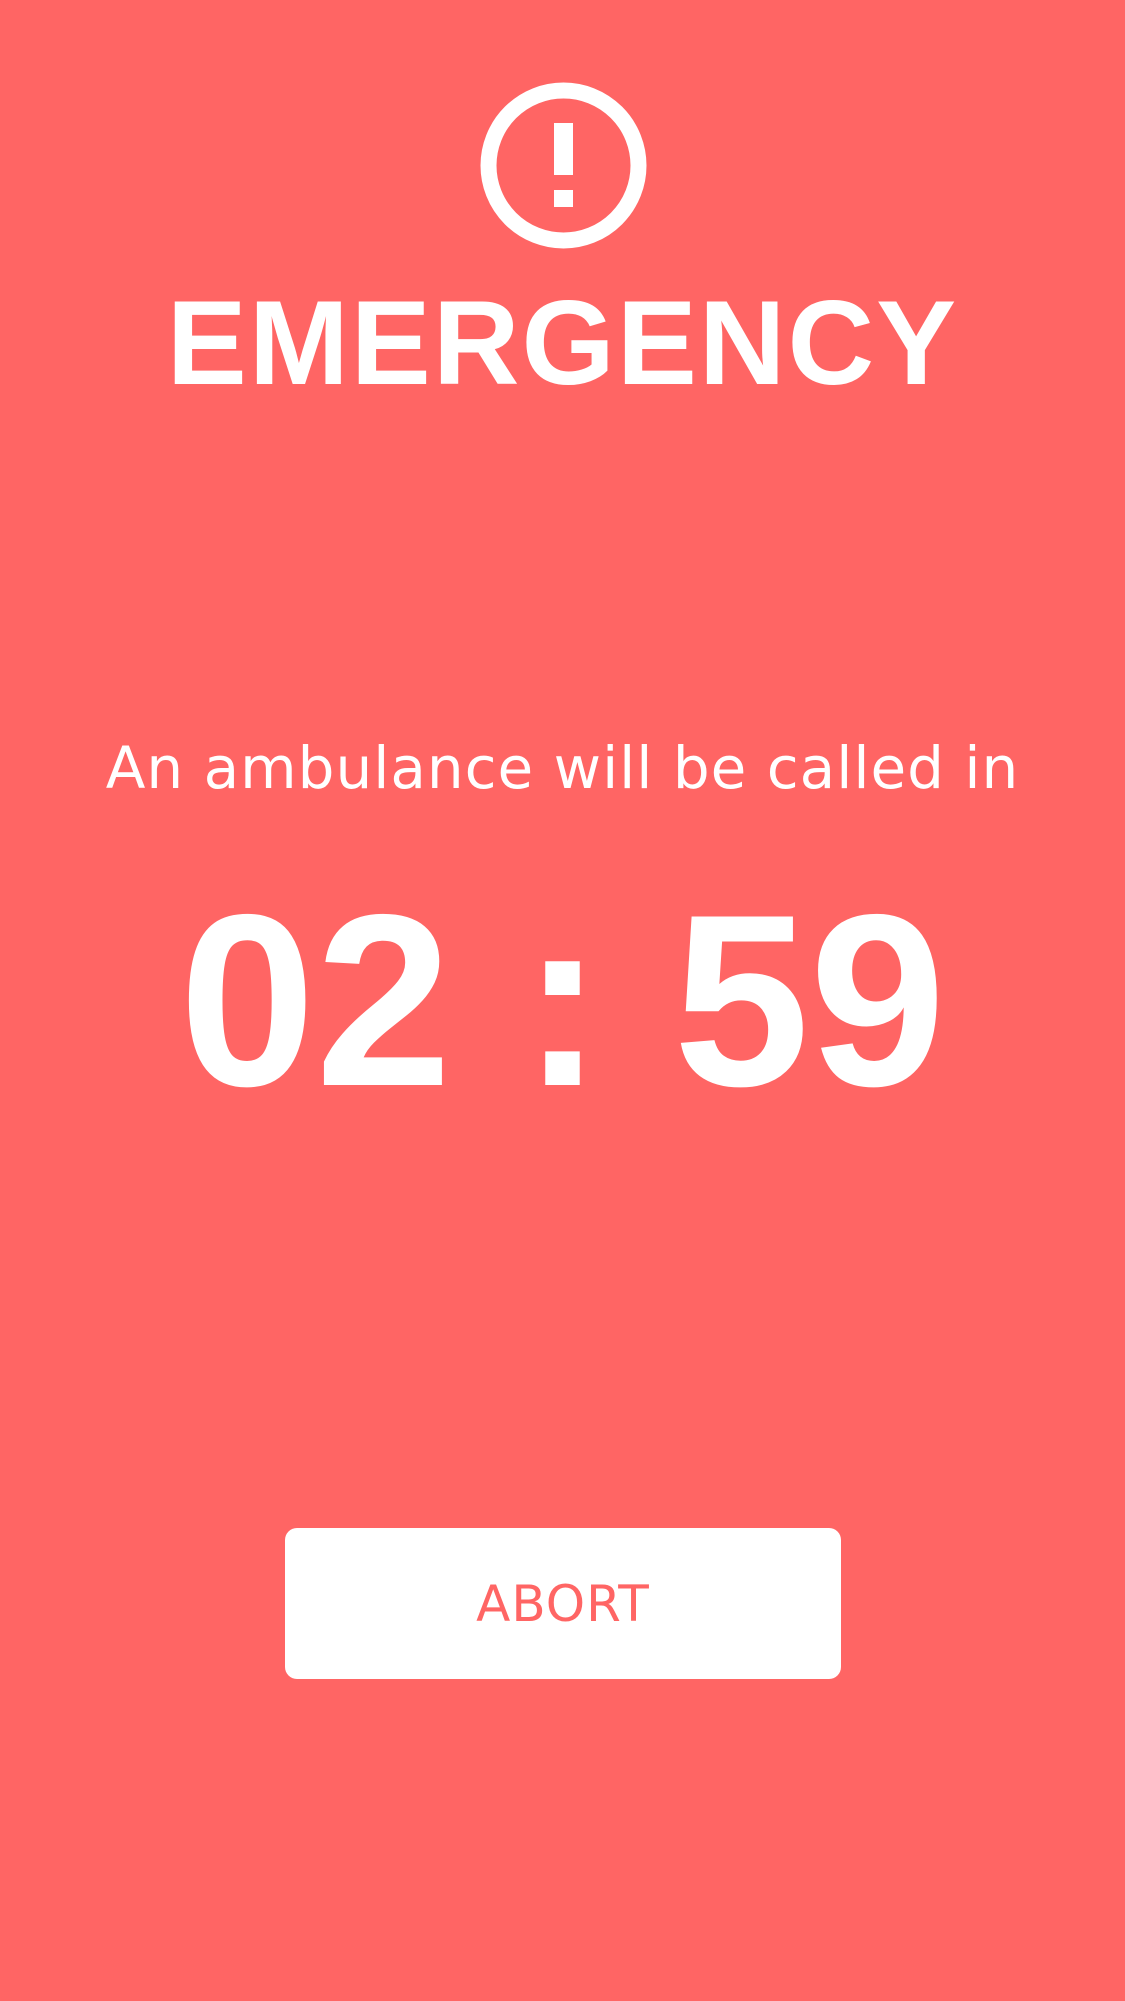  Describe the element at coordinates (562, 768) in the screenshot. I see `ambulance-message: An ambulance will be called in` at that location.